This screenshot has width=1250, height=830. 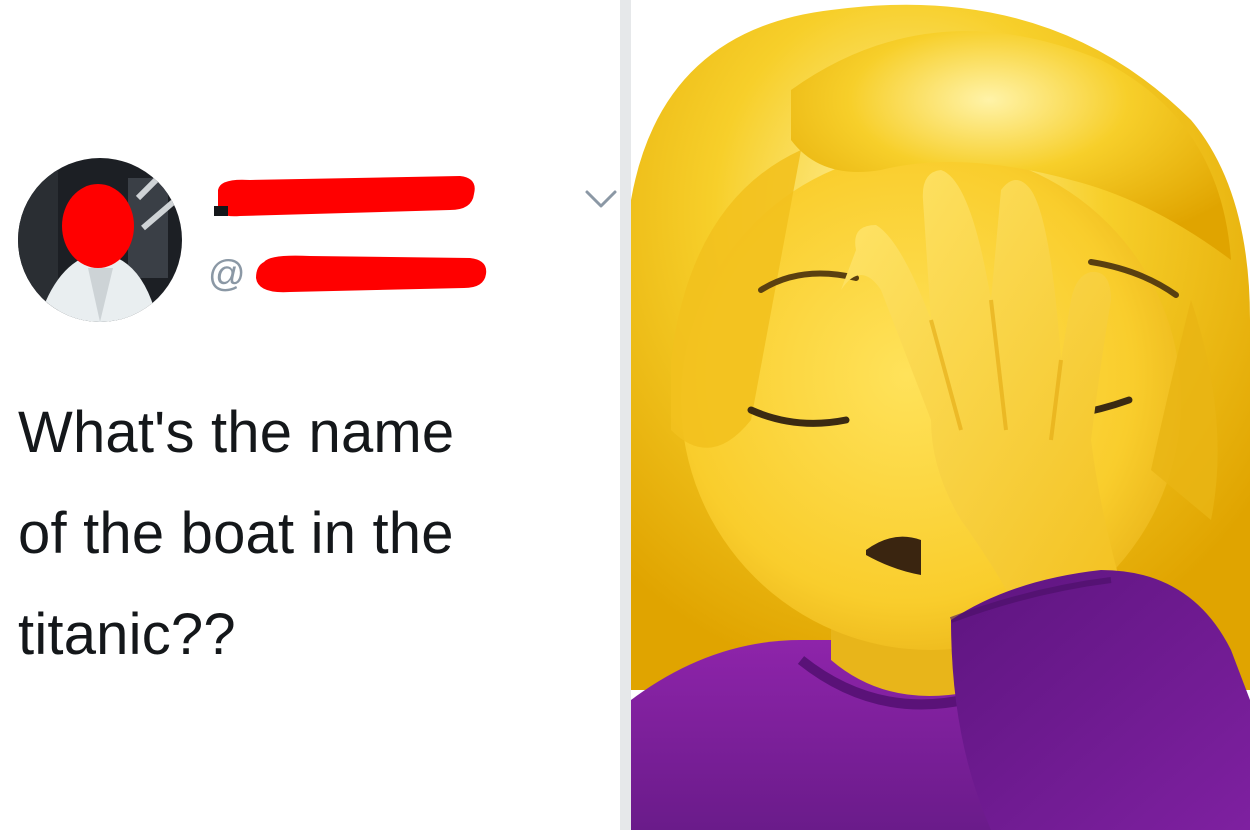 What do you see at coordinates (601, 200) in the screenshot?
I see `chevron-down-icon` at bounding box center [601, 200].